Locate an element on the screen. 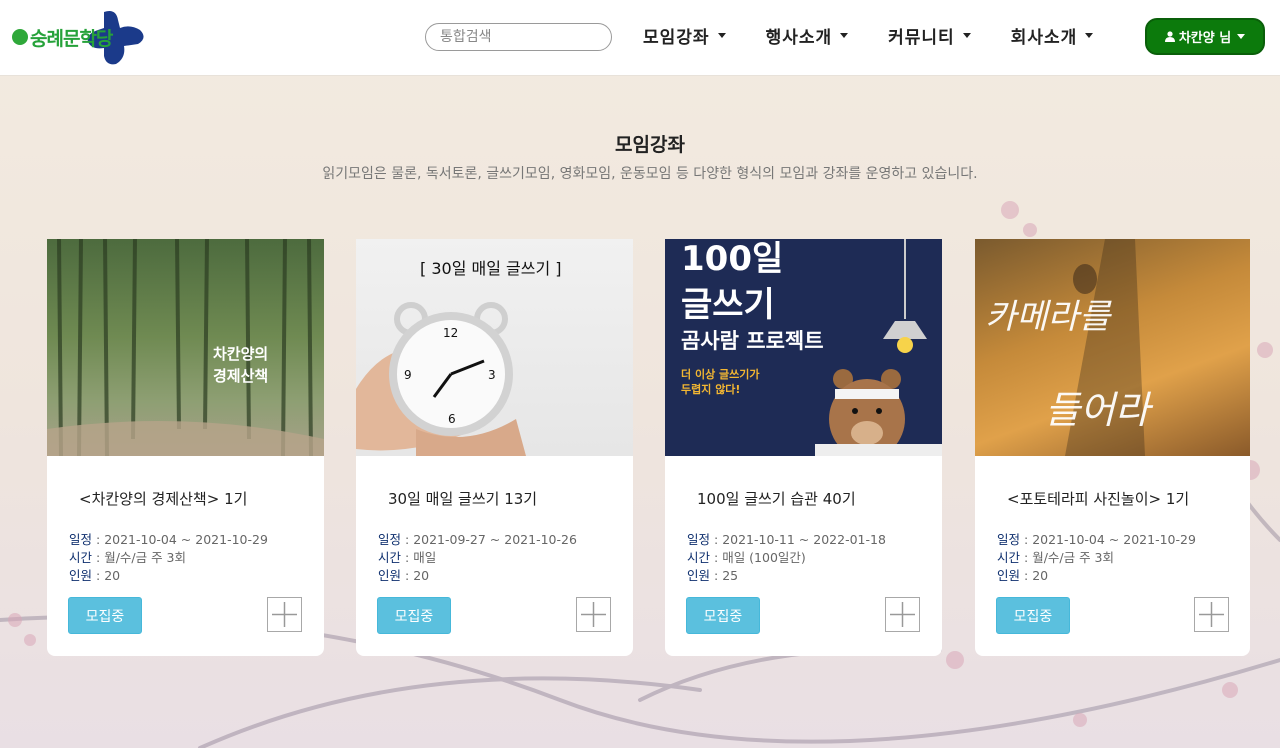  course-thumbnail: 카메라를 들어라 is located at coordinates (1112, 347).